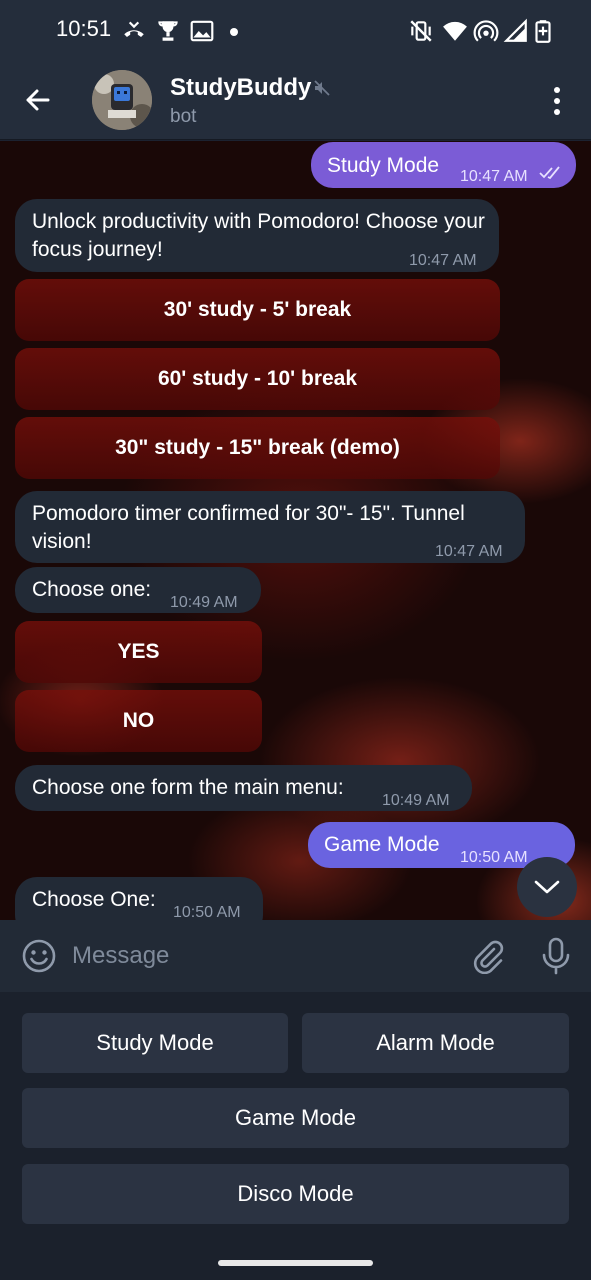  I want to click on robot-avatar-icon, so click(122, 100).